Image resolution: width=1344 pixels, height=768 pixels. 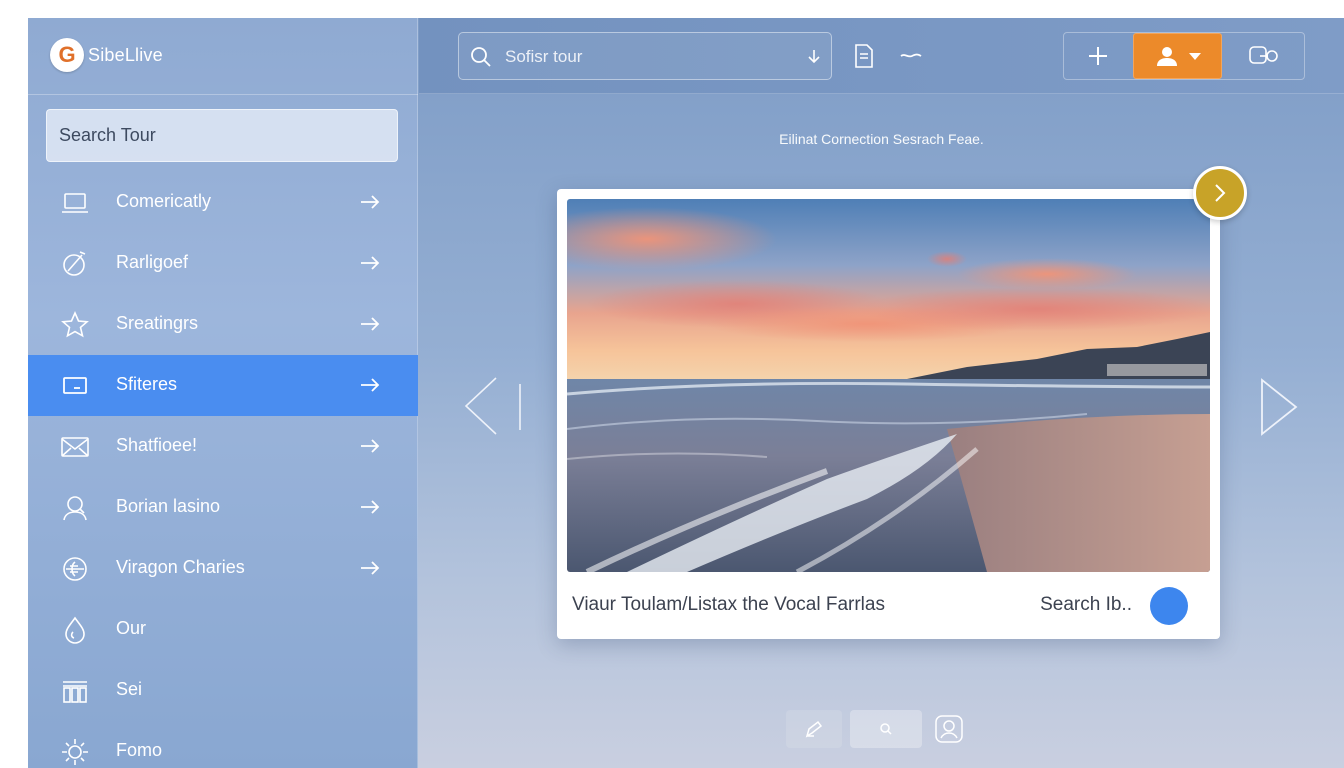 I want to click on brand: G SibeLlive, so click(x=106, y=55).